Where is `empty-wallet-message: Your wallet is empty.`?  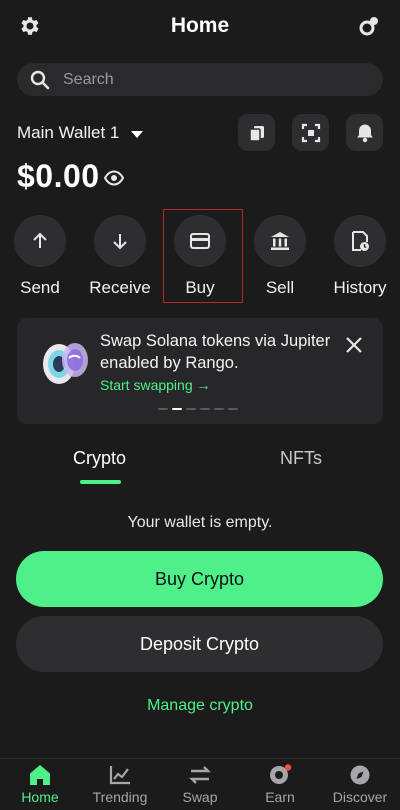
empty-wallet-message: Your wallet is empty. is located at coordinates (200, 522).